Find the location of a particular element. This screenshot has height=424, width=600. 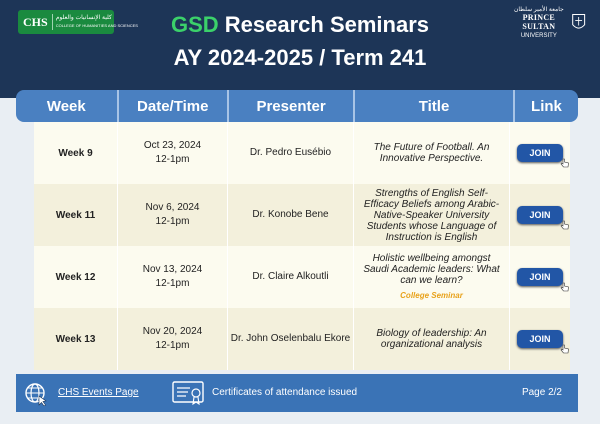

chs-events-link: CHS Events Page is located at coordinates (98, 392).